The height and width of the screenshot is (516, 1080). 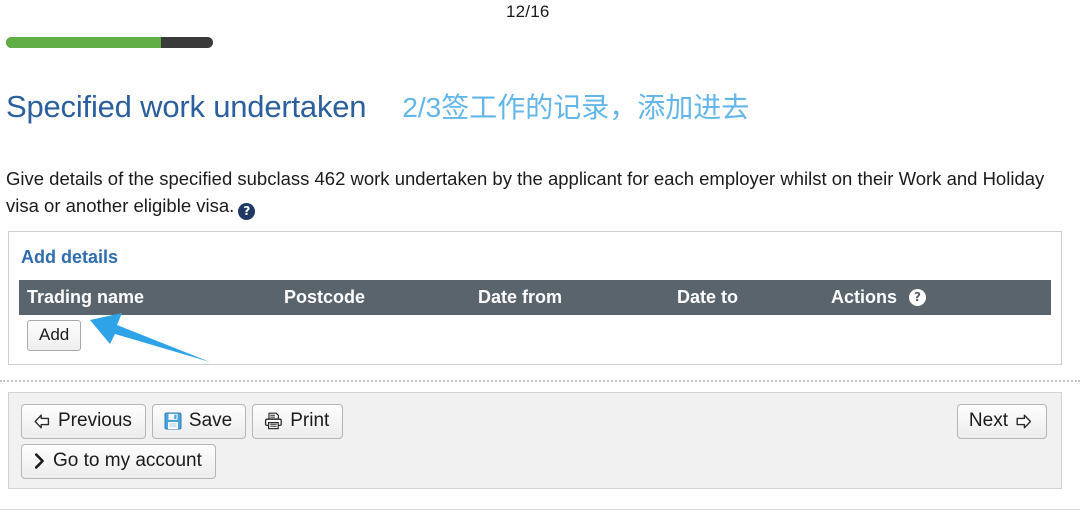 What do you see at coordinates (520, 297) in the screenshot?
I see `column-header-date-from: Date from` at bounding box center [520, 297].